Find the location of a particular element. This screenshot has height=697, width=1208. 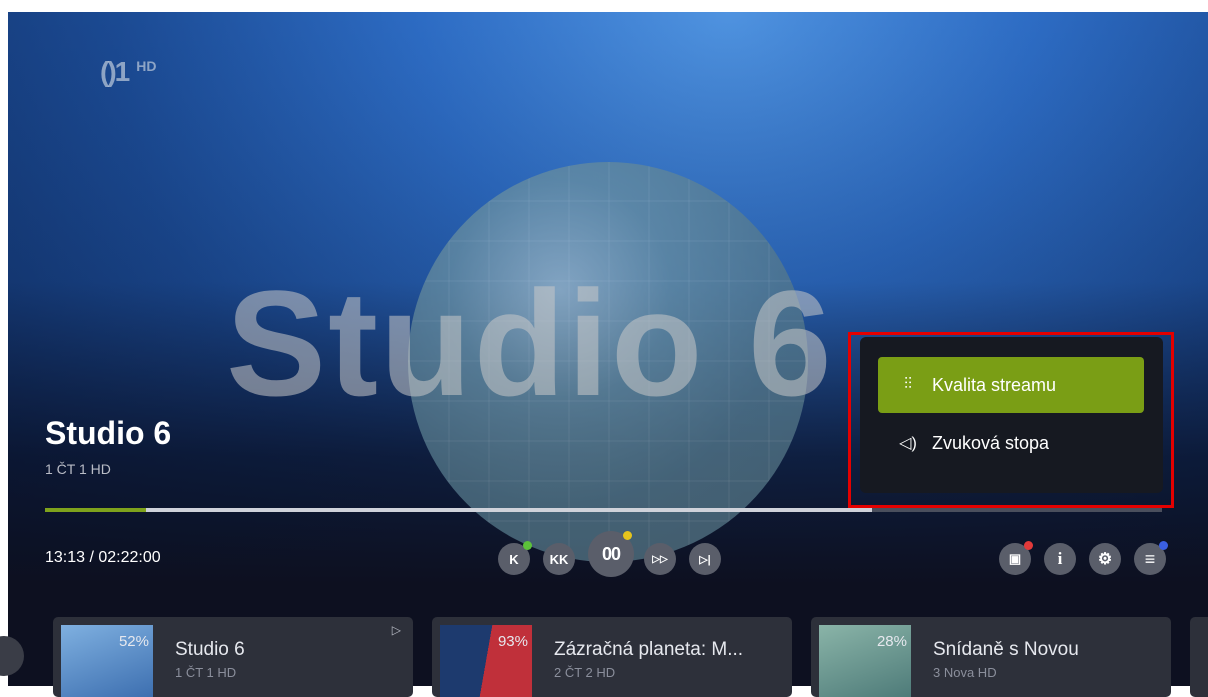

gear-icon: ⚙ is located at coordinates (1105, 559).